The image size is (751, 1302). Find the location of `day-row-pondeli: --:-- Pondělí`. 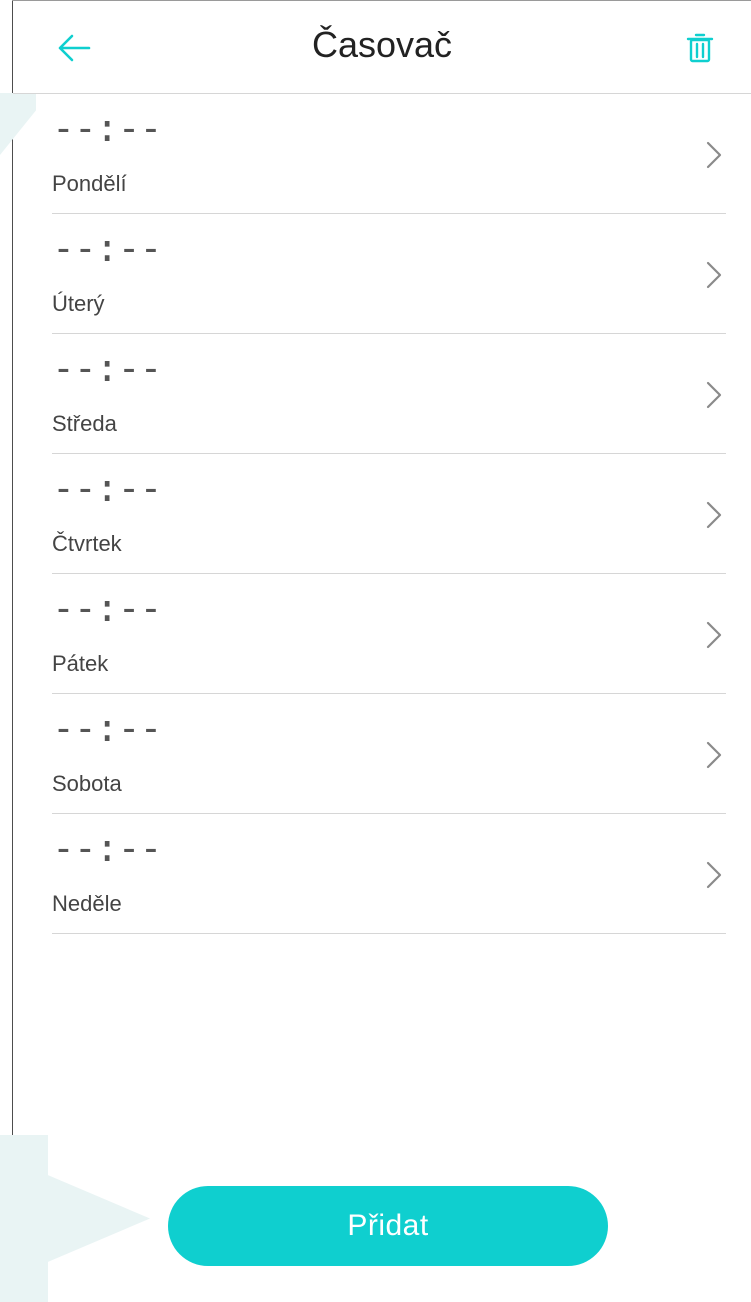

day-row-pondeli: --:-- Pondělí is located at coordinates (389, 154).